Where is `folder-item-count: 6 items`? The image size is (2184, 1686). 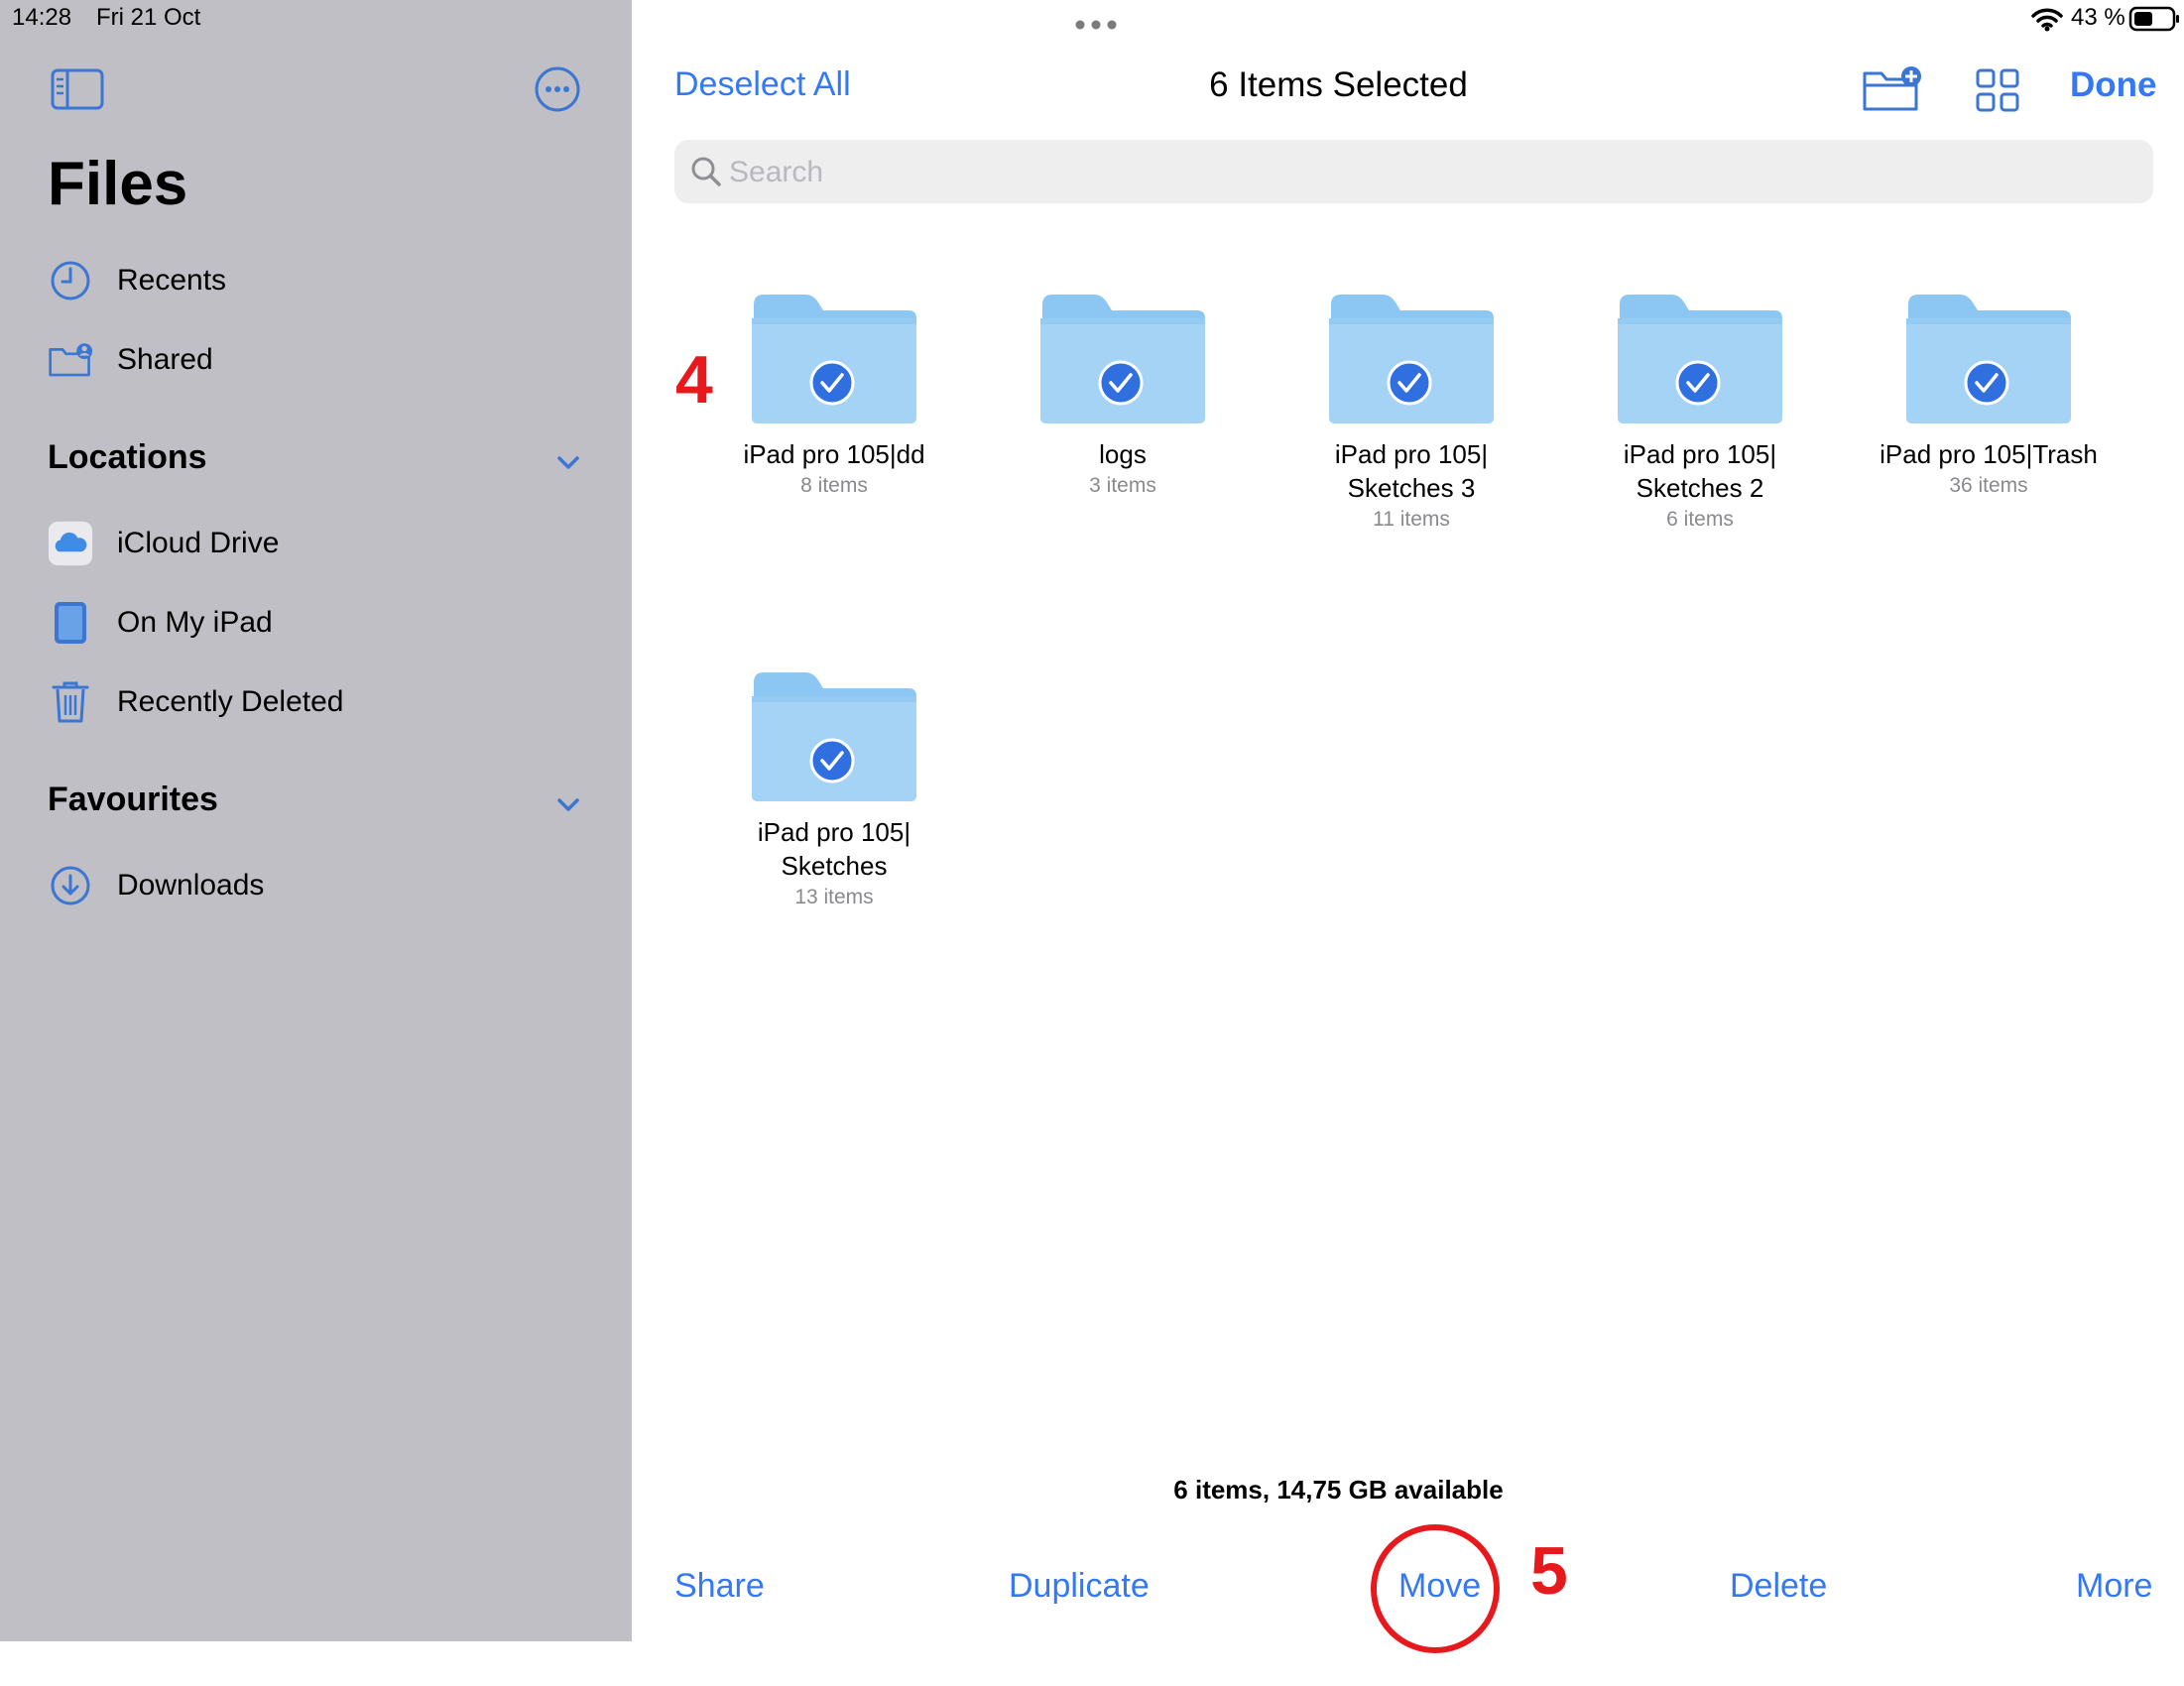
folder-item-count: 6 items is located at coordinates (1700, 520).